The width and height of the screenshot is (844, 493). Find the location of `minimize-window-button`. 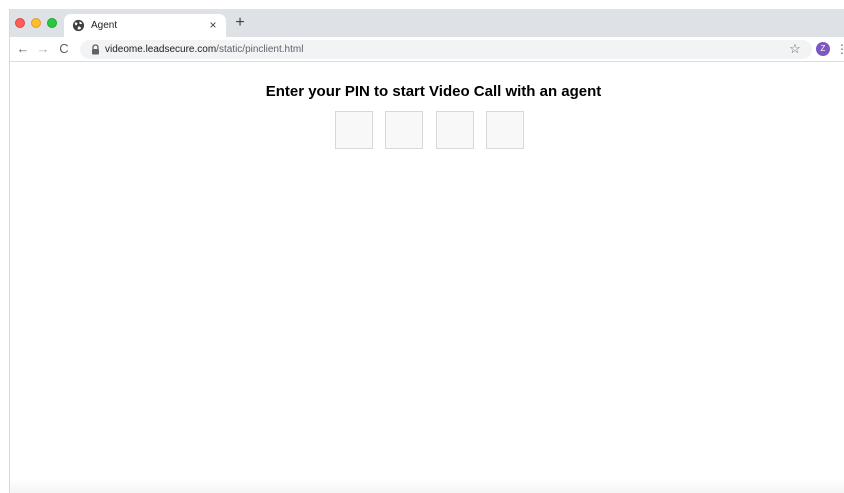

minimize-window-button is located at coordinates (36, 23).